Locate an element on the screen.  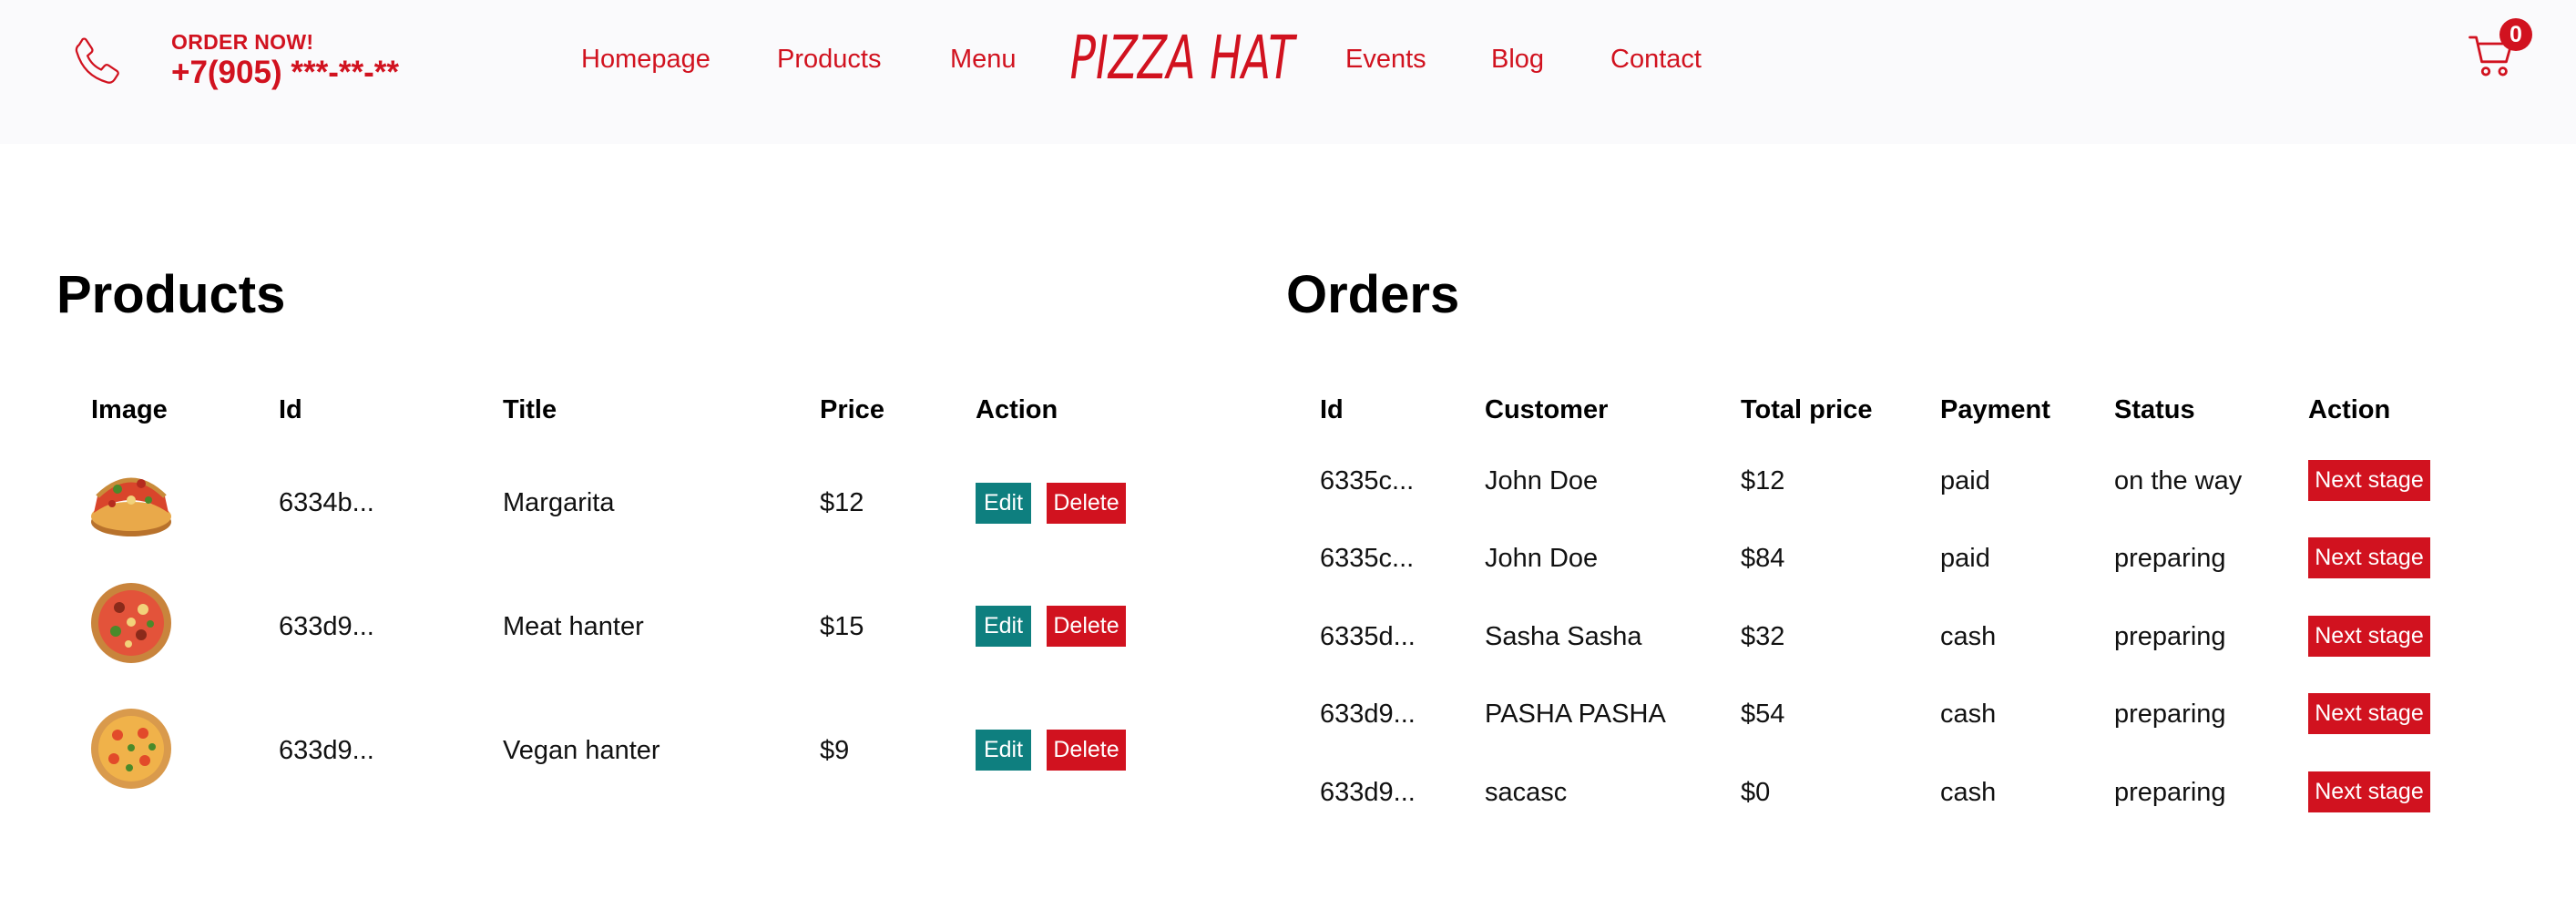
products-header-action: Action is located at coordinates (1017, 409).